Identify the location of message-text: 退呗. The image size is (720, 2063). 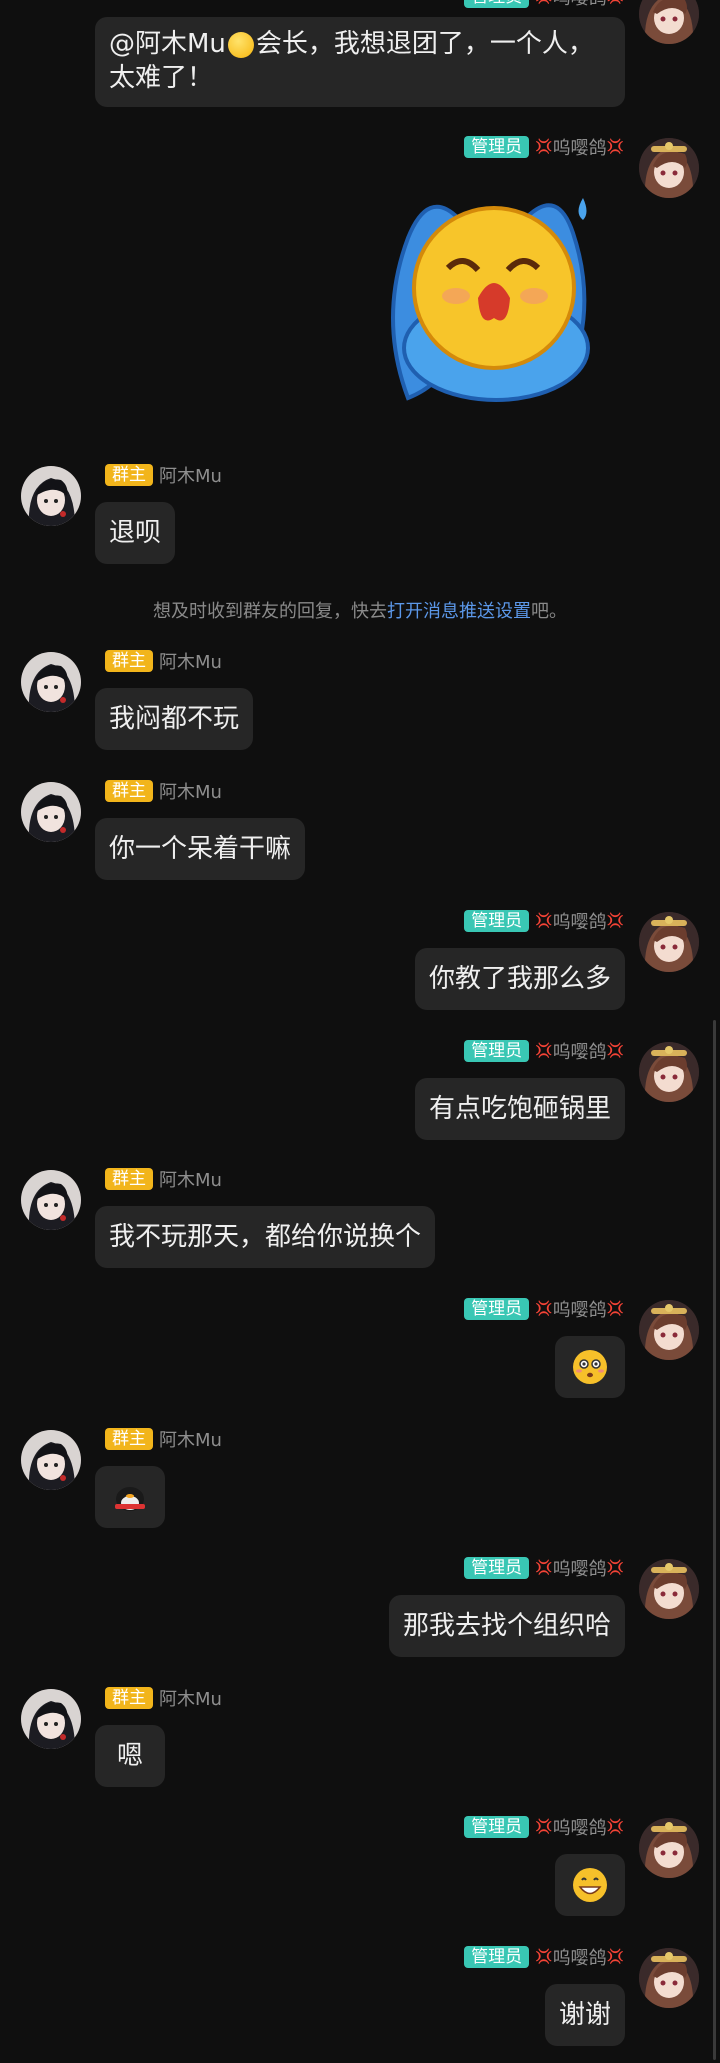
(135, 533).